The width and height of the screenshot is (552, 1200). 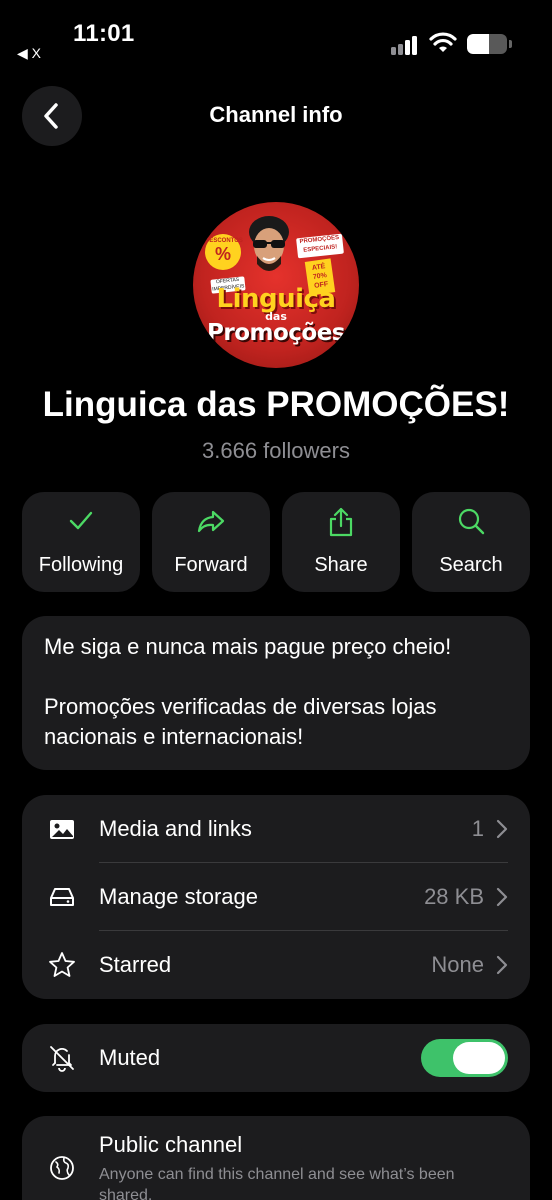 I want to click on starred-label: Starred, so click(x=135, y=964).